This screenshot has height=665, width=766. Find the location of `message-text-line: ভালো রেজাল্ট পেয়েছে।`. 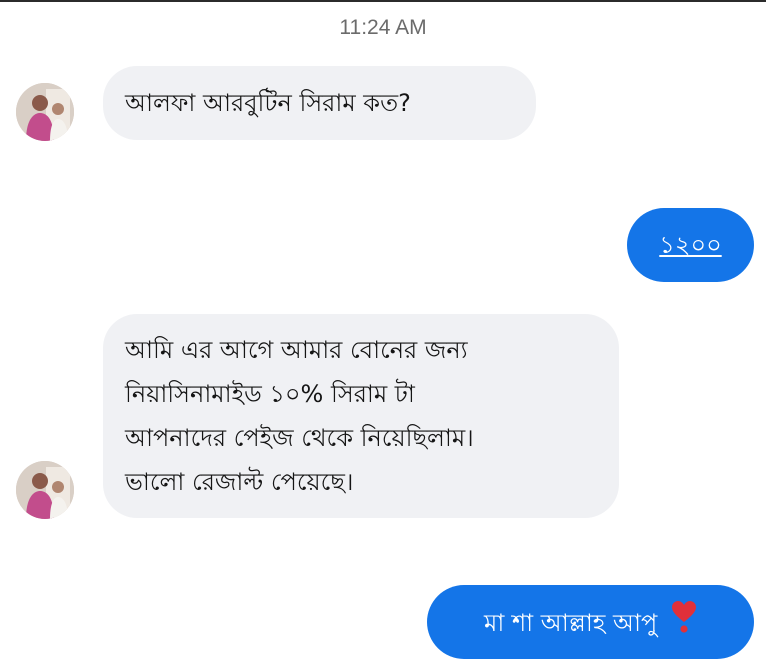

message-text-line: ভালো রেজাল্ট পেয়েছে। is located at coordinates (239, 482).